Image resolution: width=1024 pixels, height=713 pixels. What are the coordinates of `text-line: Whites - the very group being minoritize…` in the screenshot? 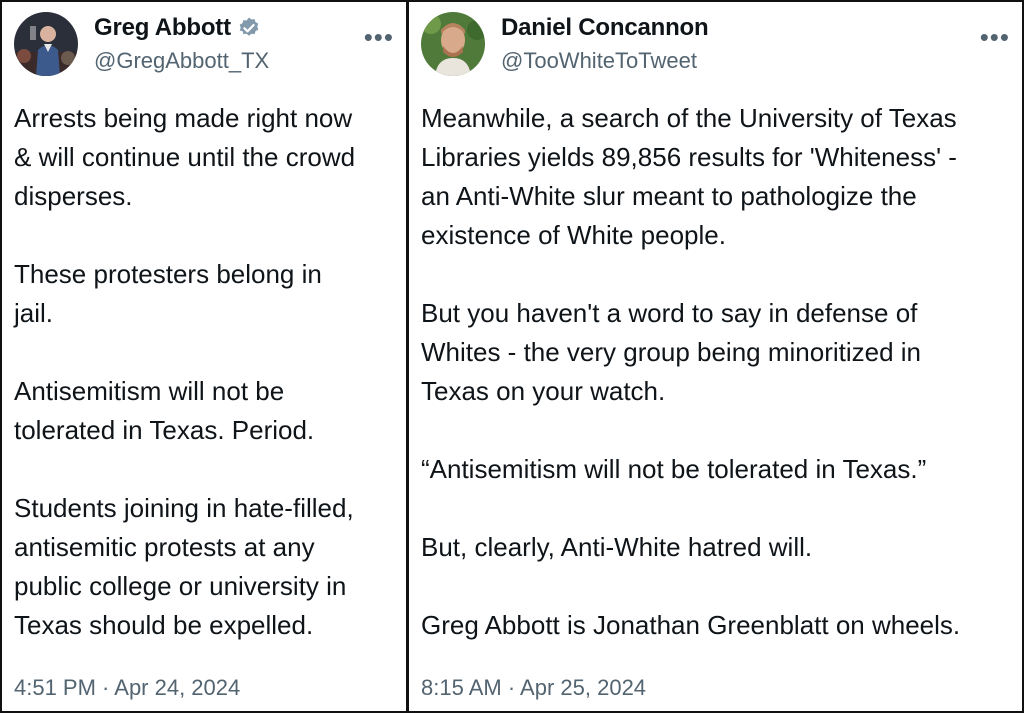 It's located at (671, 352).